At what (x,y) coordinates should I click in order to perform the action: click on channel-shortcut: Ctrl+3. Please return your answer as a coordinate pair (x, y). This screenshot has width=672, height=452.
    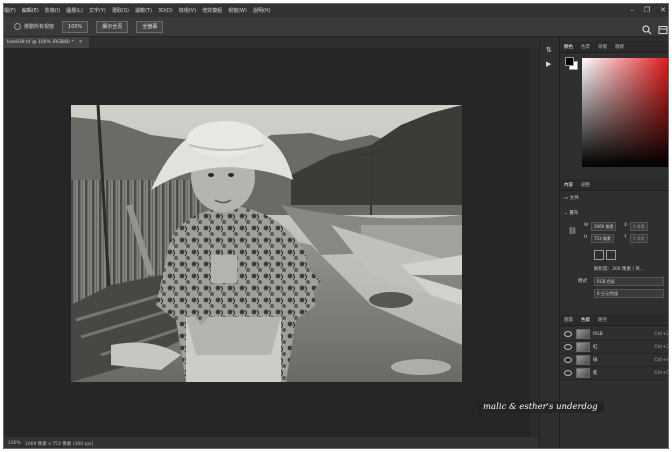
    Looking at the image, I should click on (661, 347).